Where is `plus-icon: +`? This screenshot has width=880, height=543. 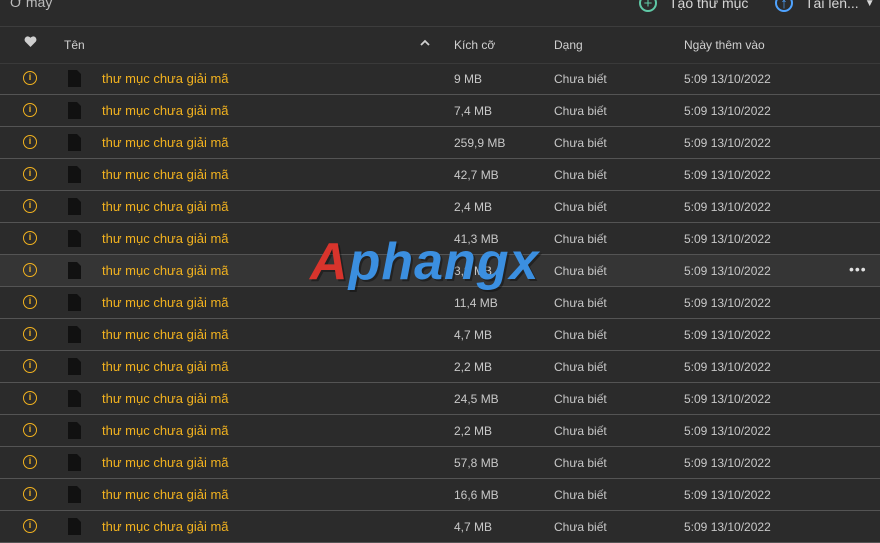 plus-icon: + is located at coordinates (648, 6).